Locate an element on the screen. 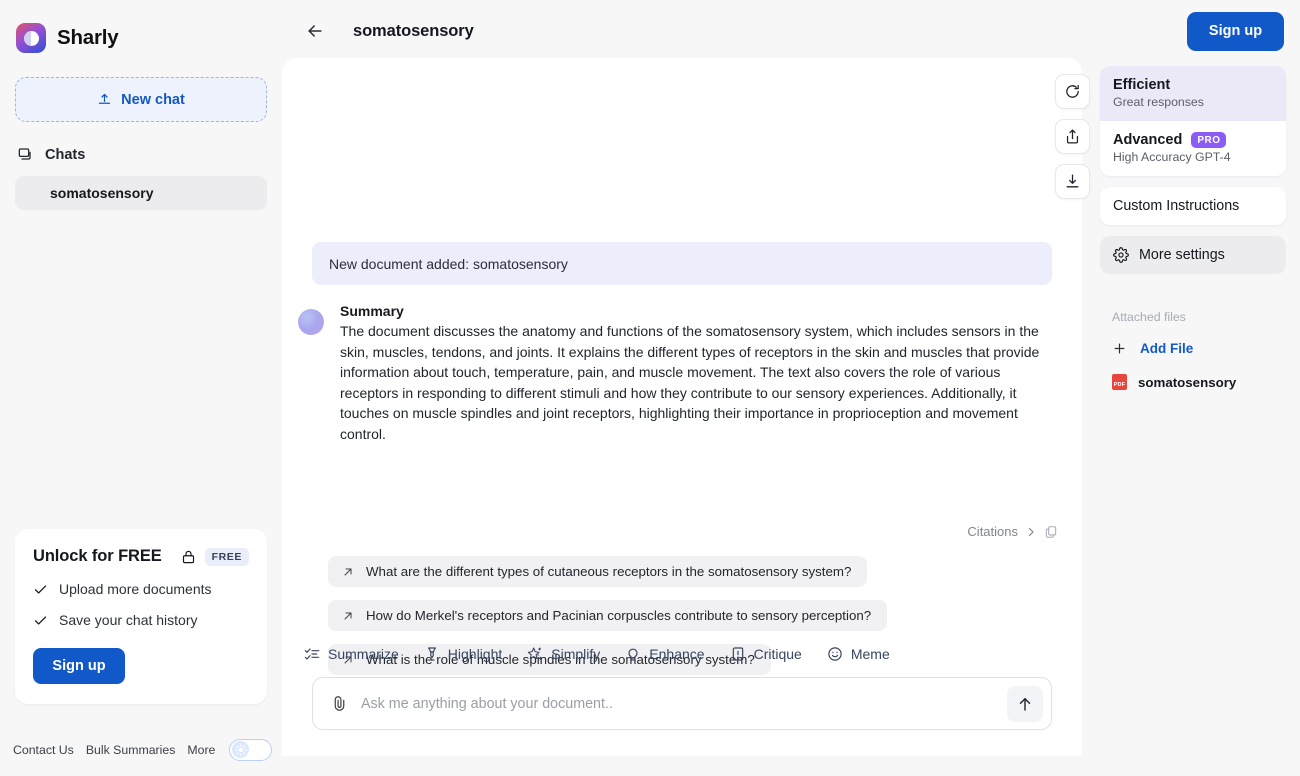 The width and height of the screenshot is (1300, 776). model-option-advanced: Advanced PRO High Accuracy GPT-4 is located at coordinates (1193, 148).